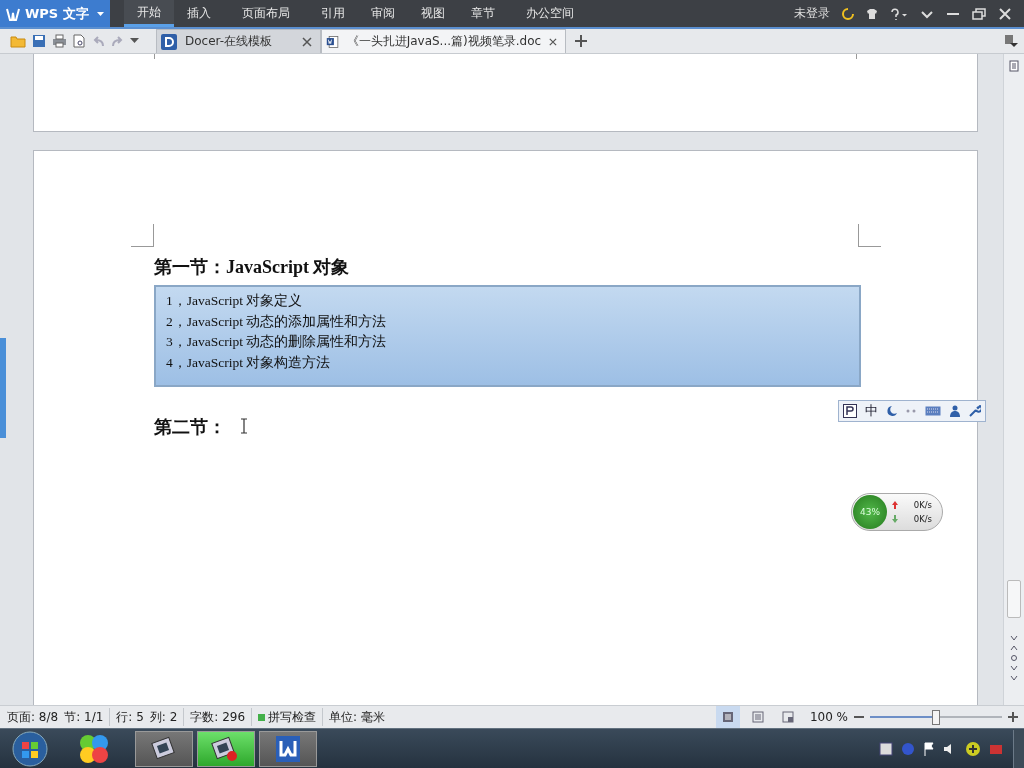 The height and width of the screenshot is (768, 1024). What do you see at coordinates (872, 13) in the screenshot?
I see `shirt-icon` at bounding box center [872, 13].